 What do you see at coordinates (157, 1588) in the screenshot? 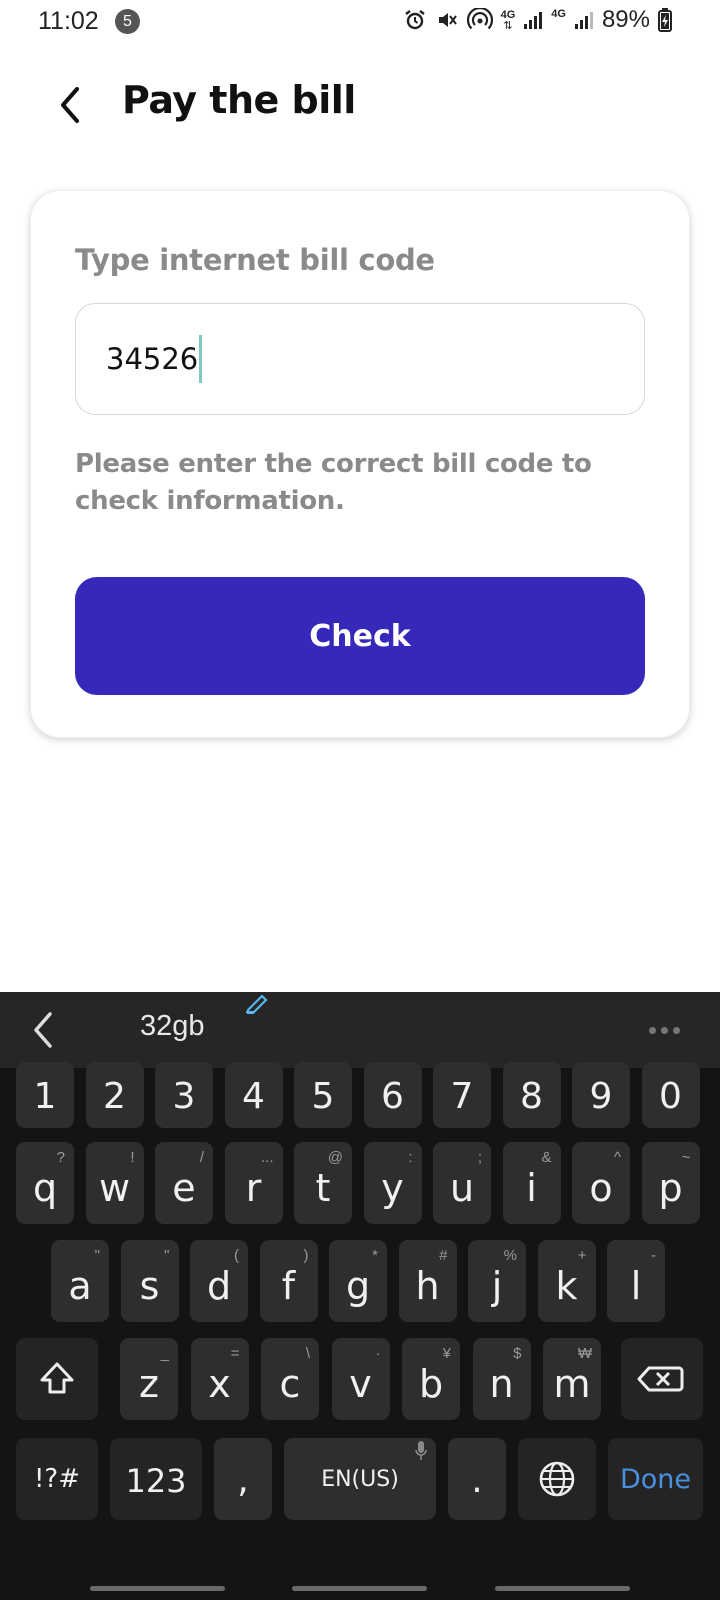
I see `nav-bar-left` at bounding box center [157, 1588].